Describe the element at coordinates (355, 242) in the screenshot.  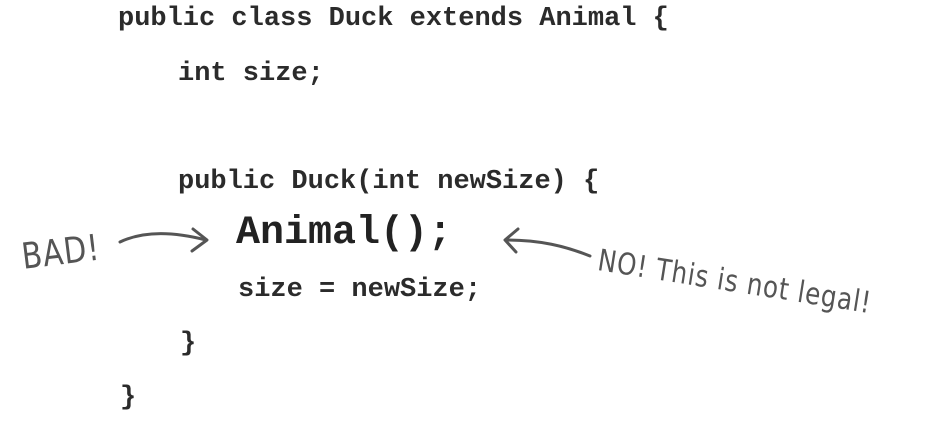
I see `annotation-arrows` at that location.